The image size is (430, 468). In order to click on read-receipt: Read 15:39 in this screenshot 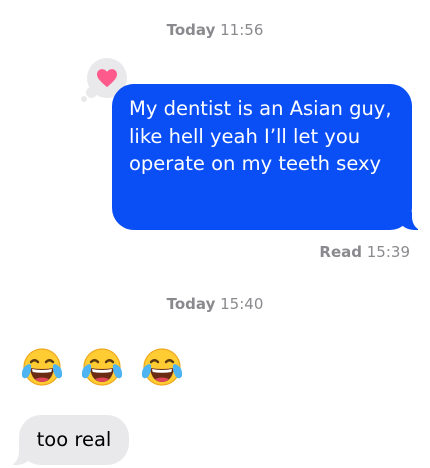, I will do `click(364, 252)`.